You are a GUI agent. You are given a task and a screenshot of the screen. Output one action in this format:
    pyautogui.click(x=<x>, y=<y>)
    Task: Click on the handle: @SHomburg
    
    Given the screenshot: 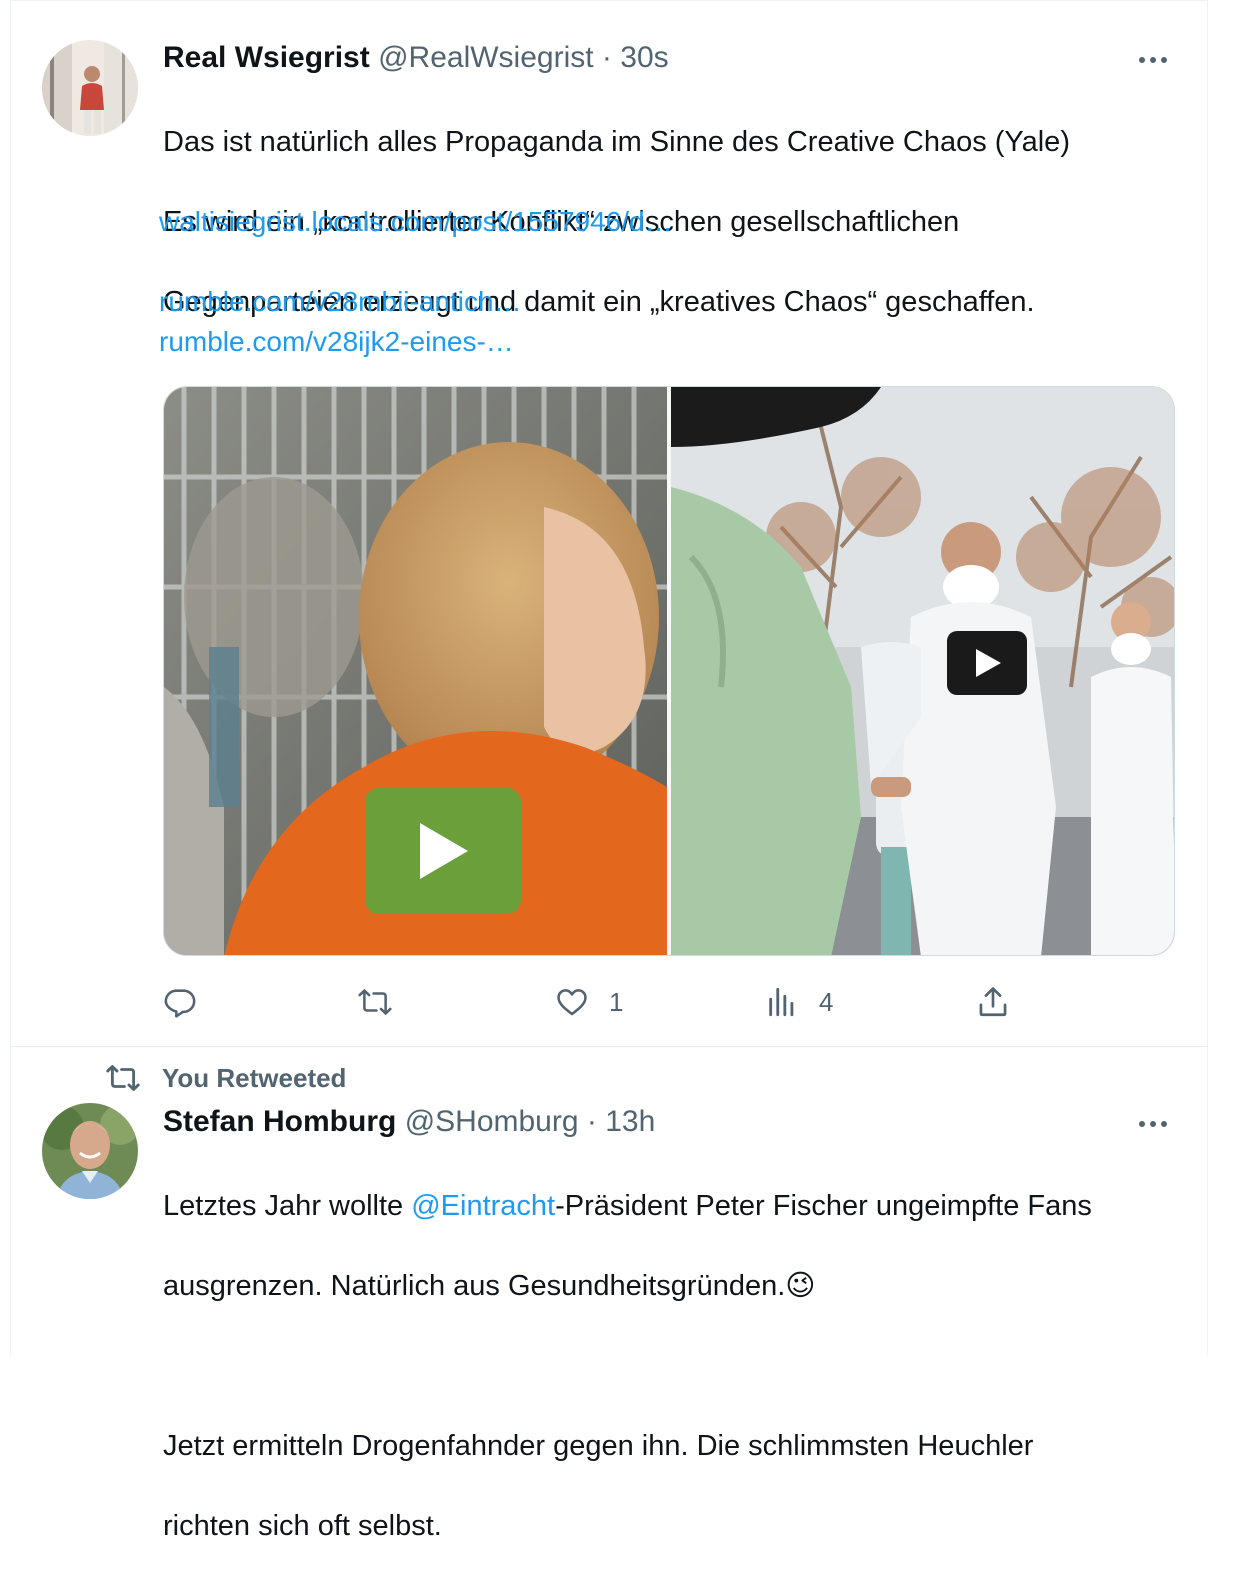 What is the action you would take?
    pyautogui.click(x=492, y=1121)
    